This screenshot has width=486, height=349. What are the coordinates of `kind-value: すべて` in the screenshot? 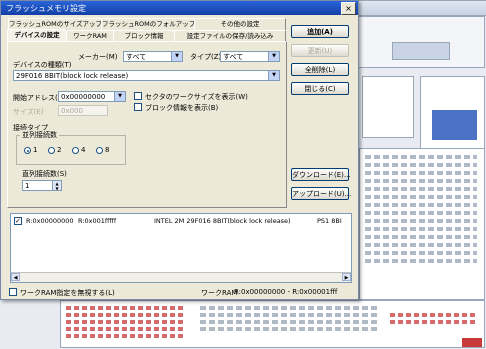 It's located at (233, 57).